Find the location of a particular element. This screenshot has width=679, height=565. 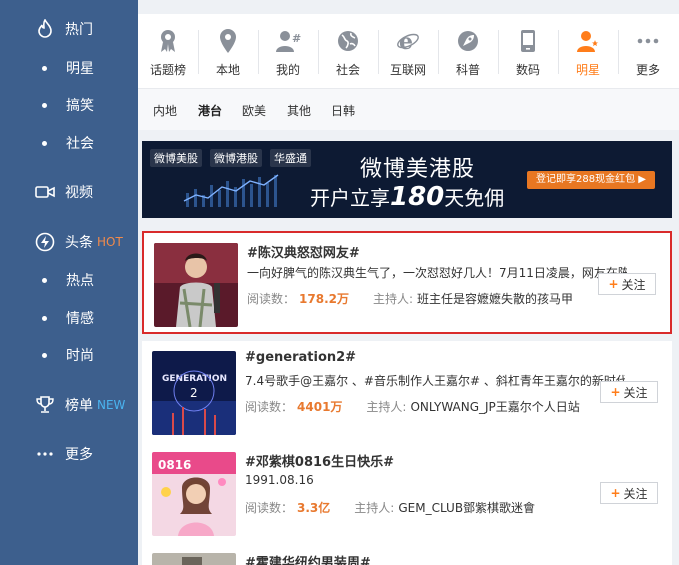

sidebar-item-emotion: 情感 is located at coordinates (69, 318).